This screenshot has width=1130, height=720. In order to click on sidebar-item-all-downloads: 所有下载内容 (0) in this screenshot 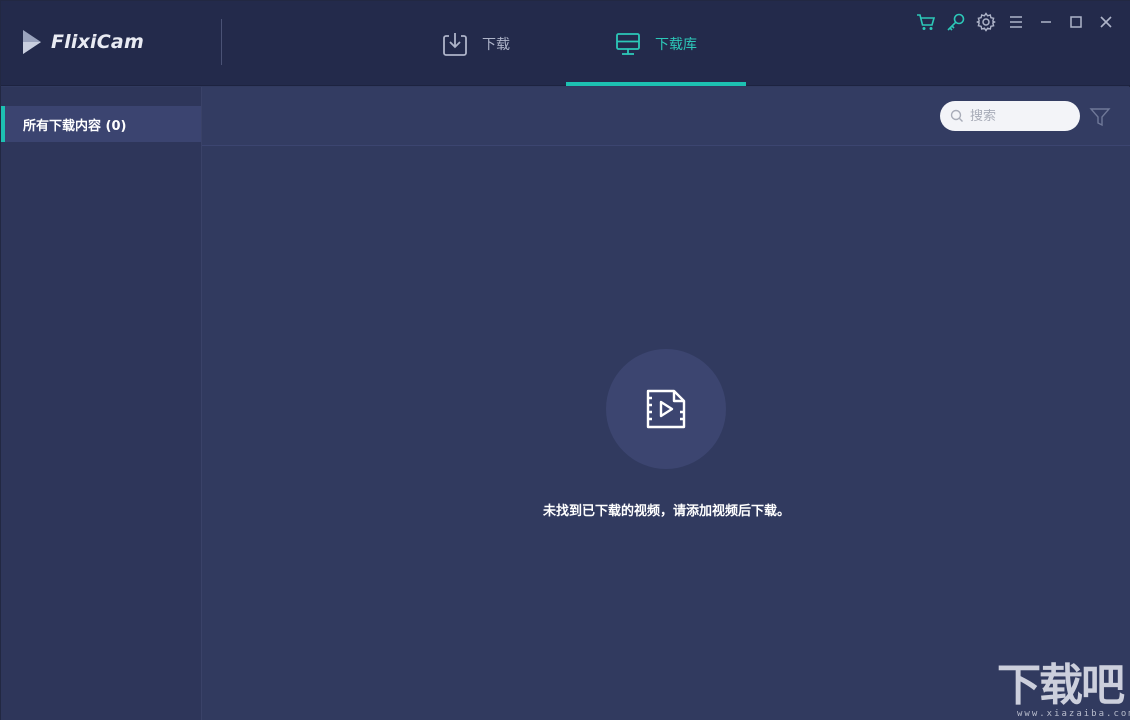, I will do `click(101, 124)`.